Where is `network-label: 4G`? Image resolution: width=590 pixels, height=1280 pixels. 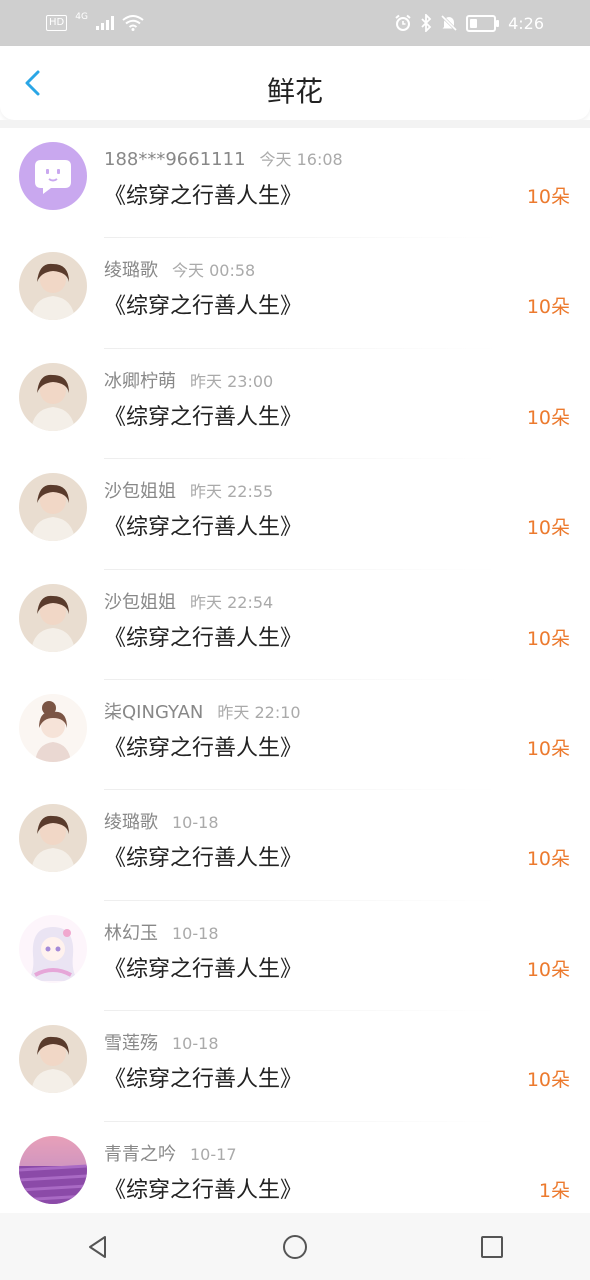 network-label: 4G is located at coordinates (81, 17).